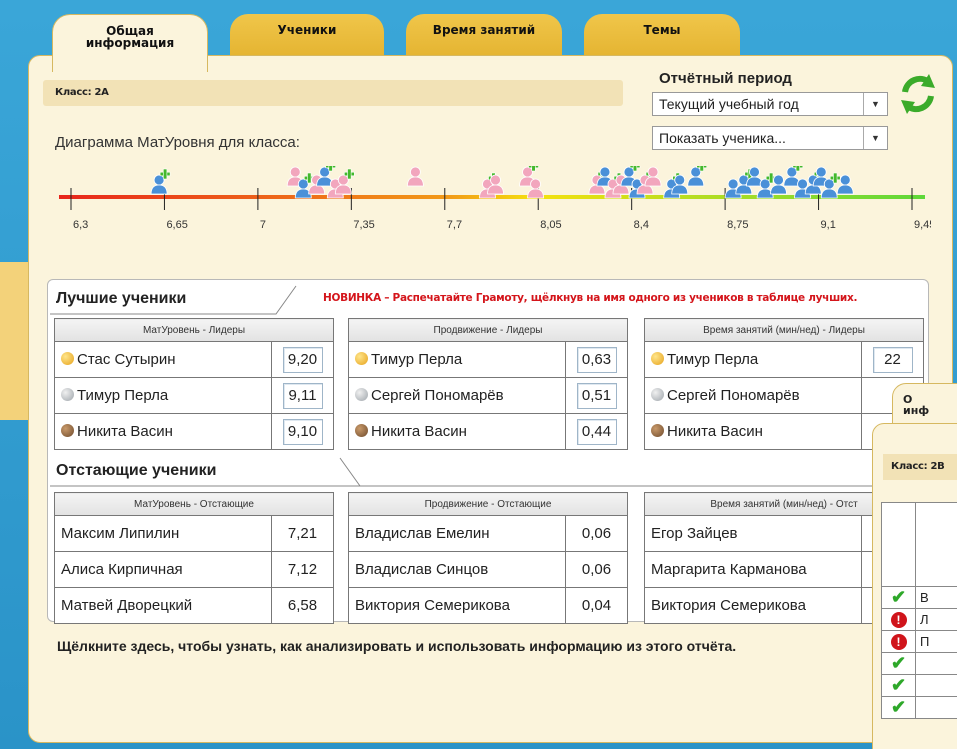 The width and height of the screenshot is (957, 749). I want to click on student-name: Алиса Кирпичная, so click(163, 569).